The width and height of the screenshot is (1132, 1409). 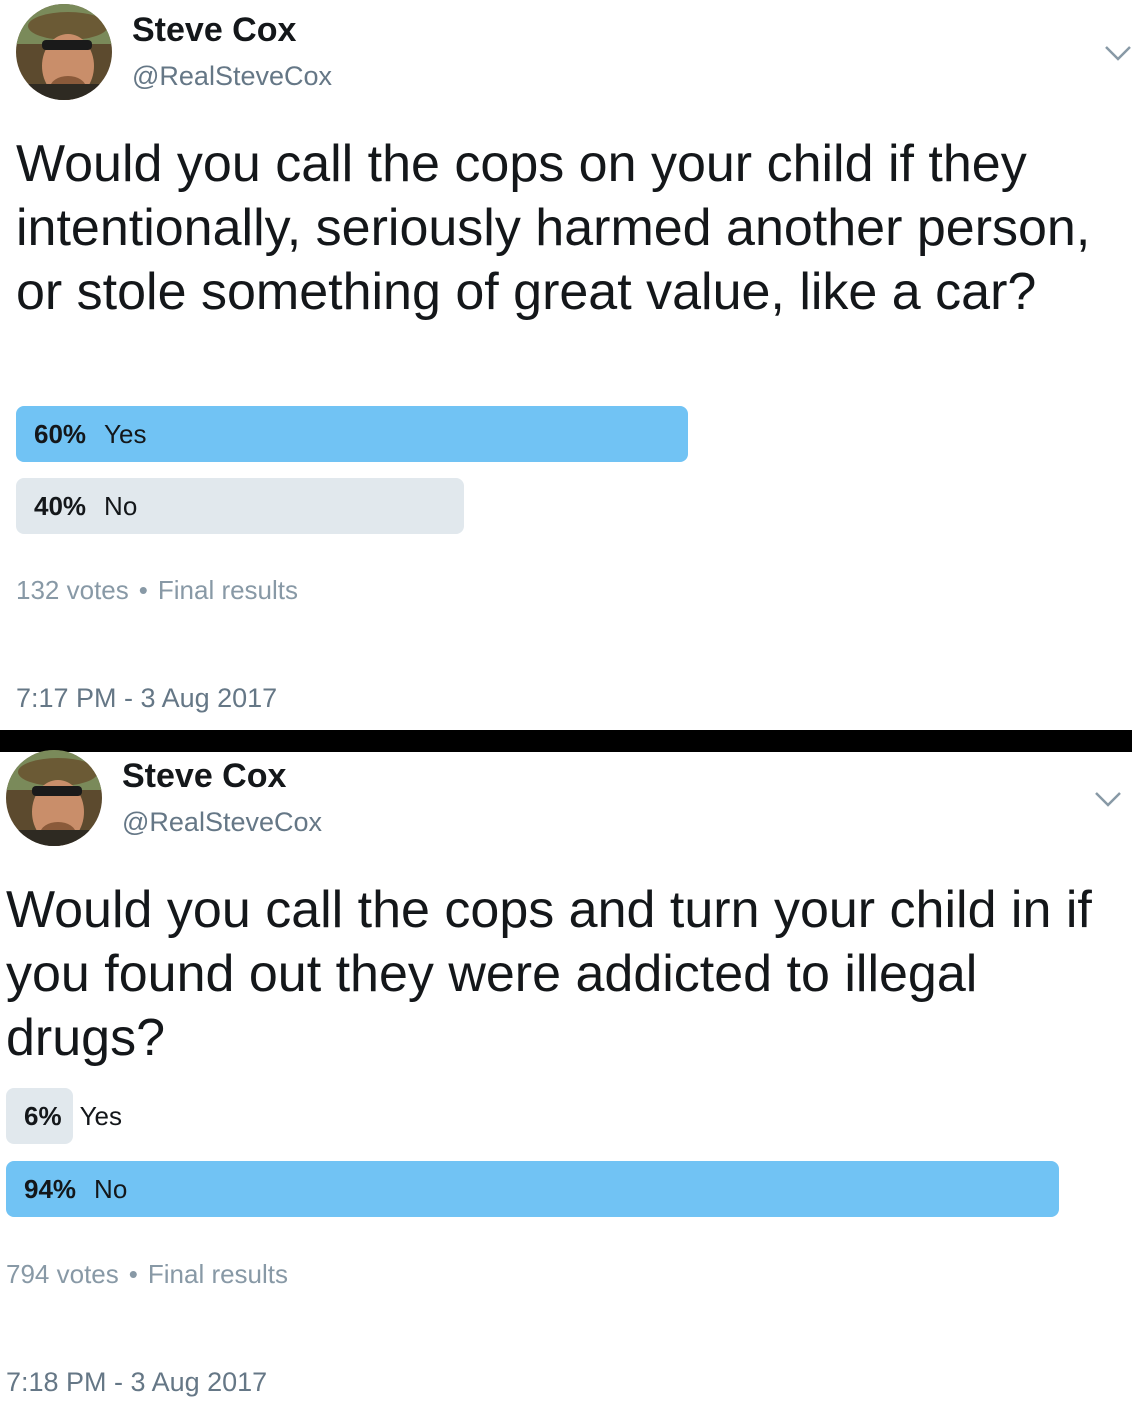 What do you see at coordinates (90, 434) in the screenshot?
I see `poll-option-label: 60% Yes` at bounding box center [90, 434].